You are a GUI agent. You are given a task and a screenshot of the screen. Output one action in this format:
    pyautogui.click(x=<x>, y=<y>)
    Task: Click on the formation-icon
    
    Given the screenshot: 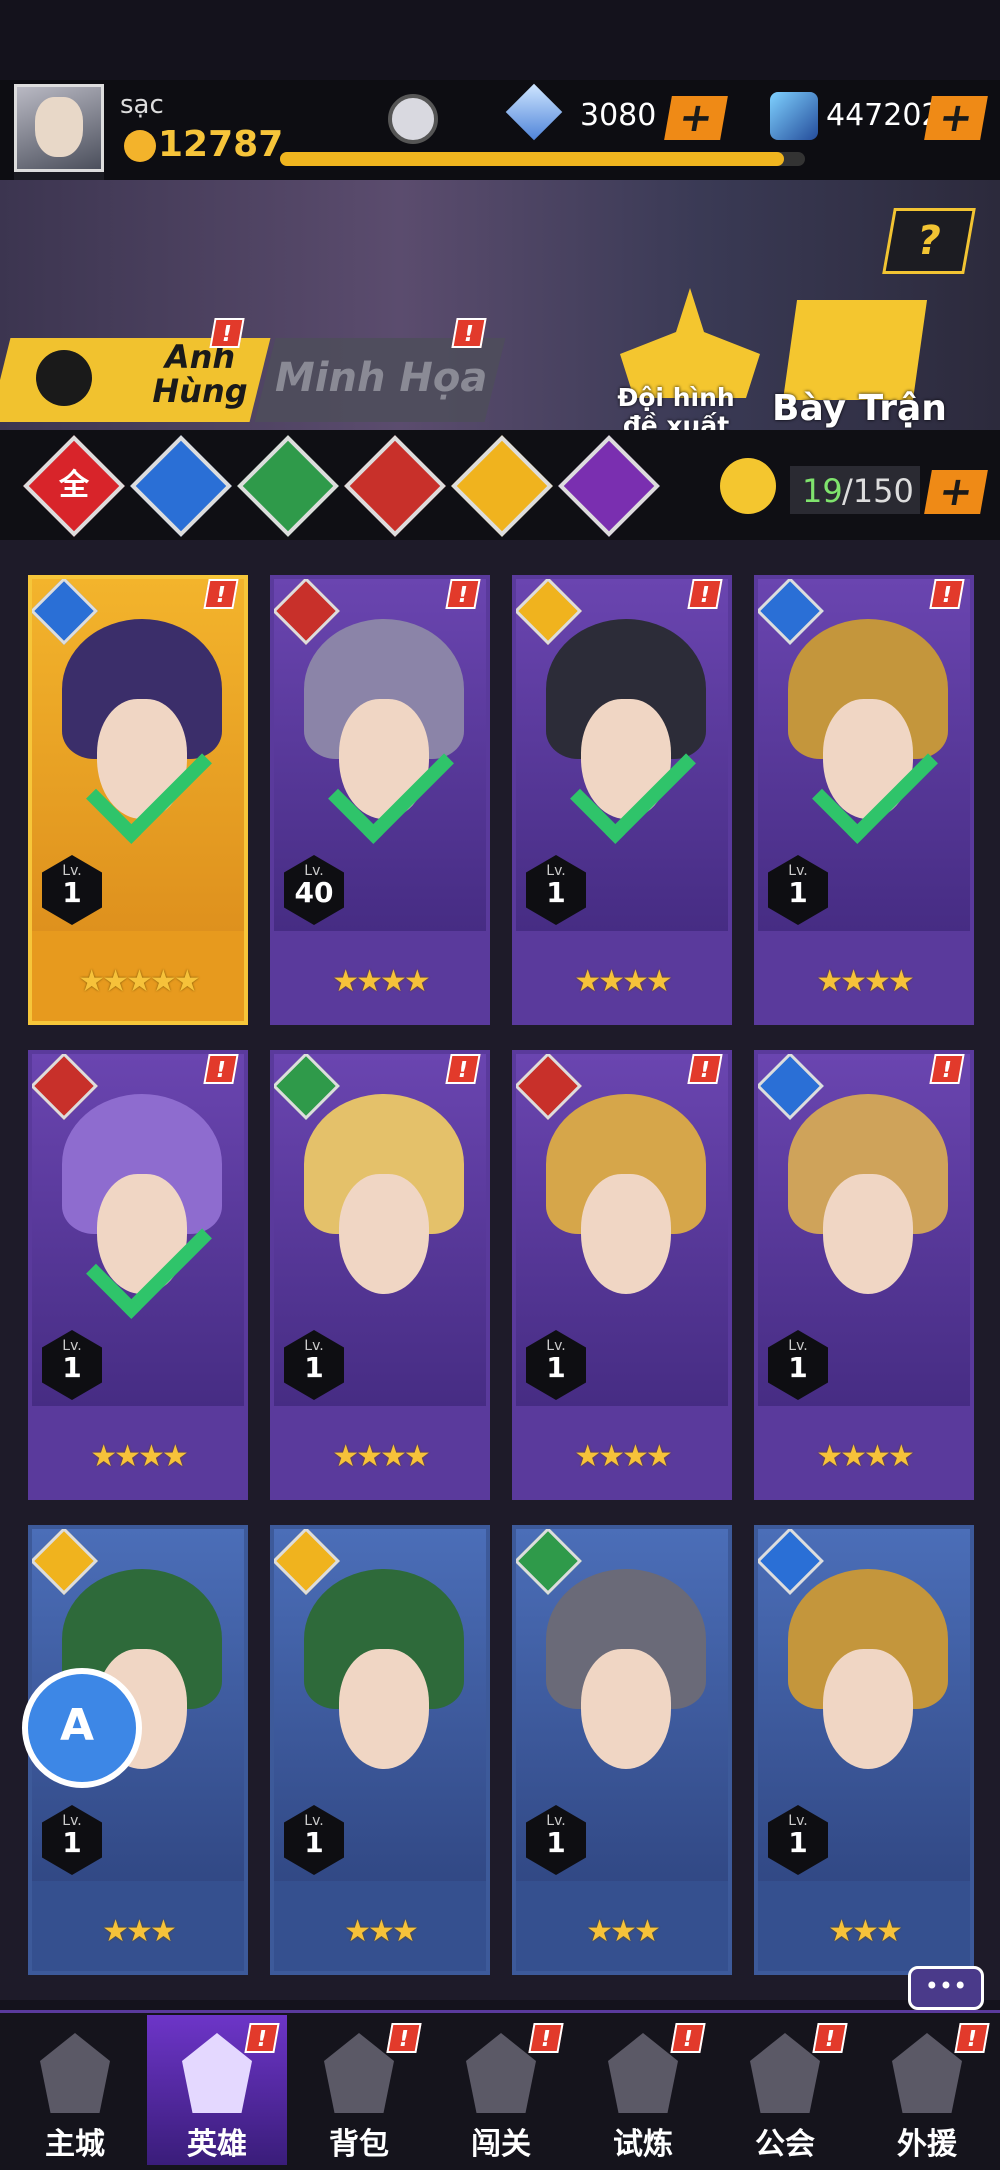 What is the action you would take?
    pyautogui.click(x=855, y=350)
    